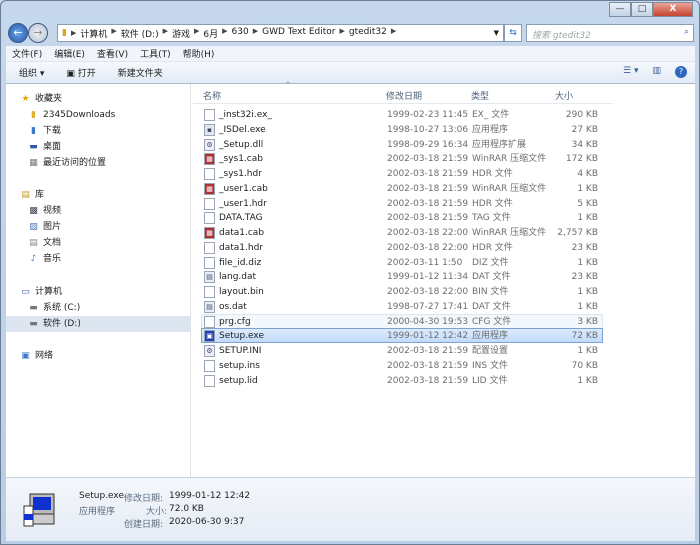 This screenshot has height=545, width=700. I want to click on file-row: data1.hdr 2002-03-18 22:00 HDR 文件 23 KB, so click(402, 247).